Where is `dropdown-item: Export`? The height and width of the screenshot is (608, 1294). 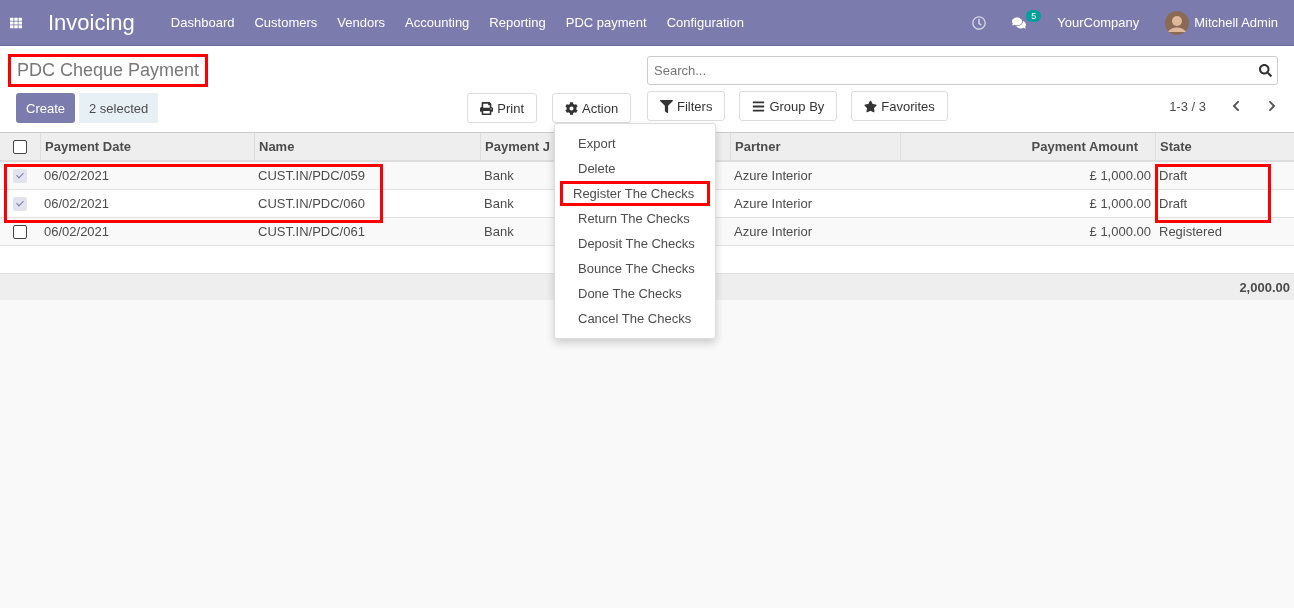 dropdown-item: Export is located at coordinates (635, 143).